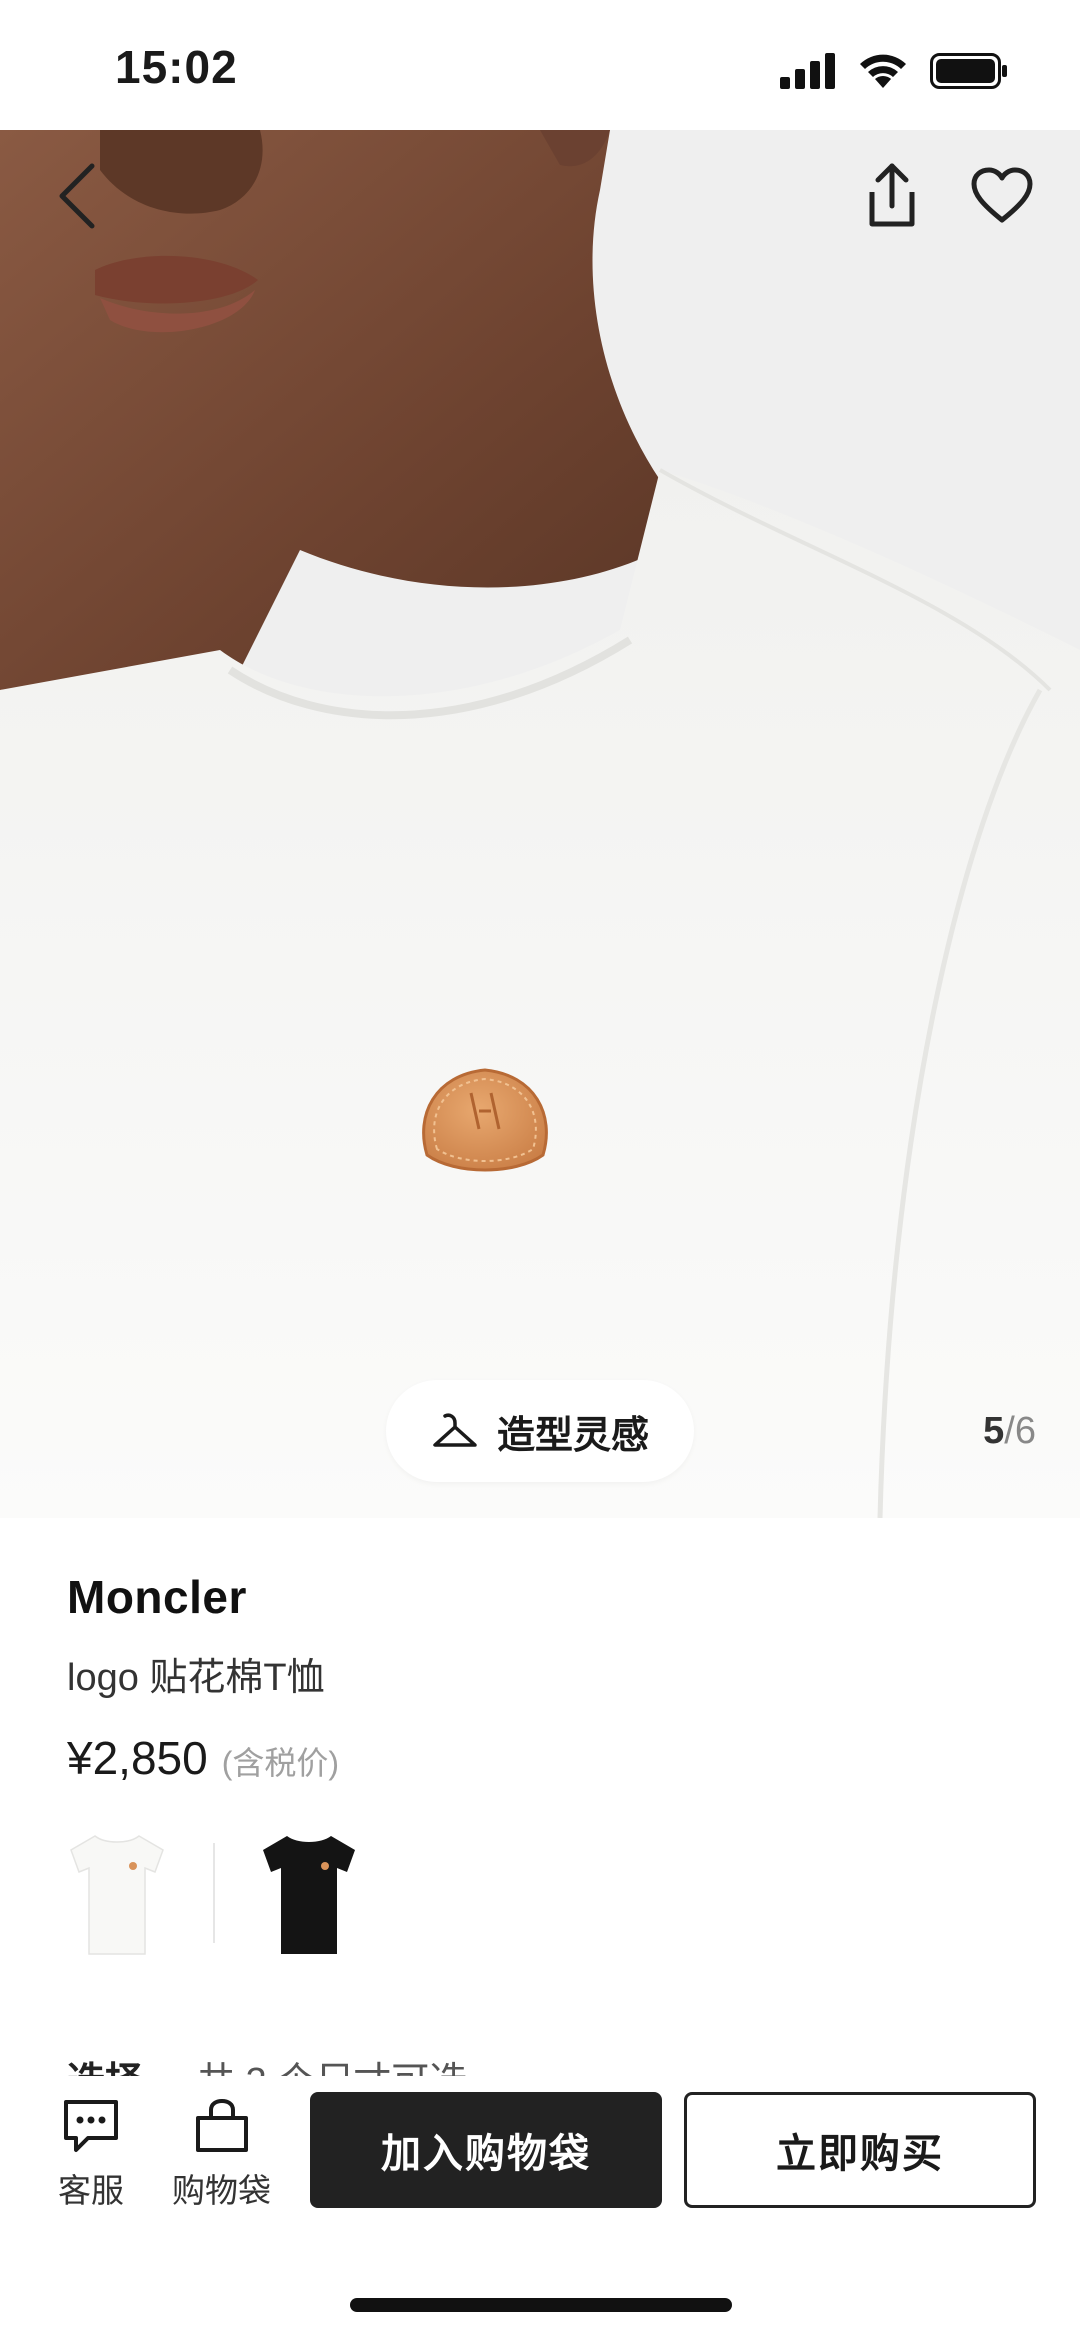  What do you see at coordinates (221, 2155) in the screenshot?
I see `shopping-bag-button: 购物袋` at bounding box center [221, 2155].